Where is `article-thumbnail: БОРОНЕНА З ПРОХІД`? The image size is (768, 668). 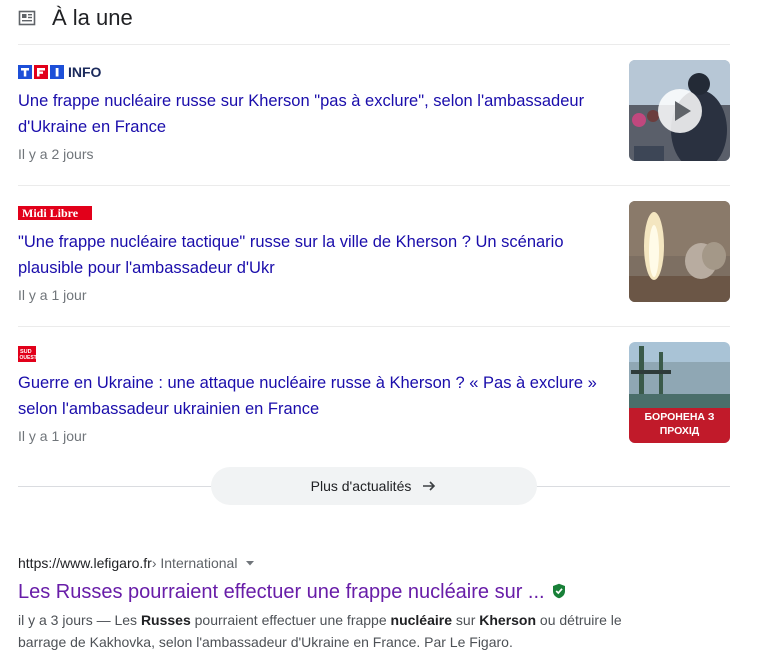
article-thumbnail: БОРОНЕНА З ПРОХІД is located at coordinates (679, 392).